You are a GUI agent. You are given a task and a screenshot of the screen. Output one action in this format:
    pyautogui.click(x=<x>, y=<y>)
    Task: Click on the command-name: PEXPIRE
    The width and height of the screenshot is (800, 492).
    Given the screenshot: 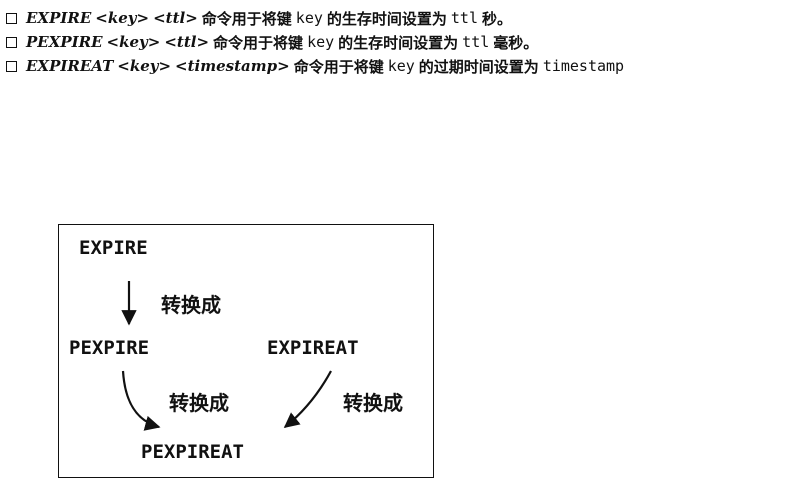 What is the action you would take?
    pyautogui.click(x=64, y=42)
    